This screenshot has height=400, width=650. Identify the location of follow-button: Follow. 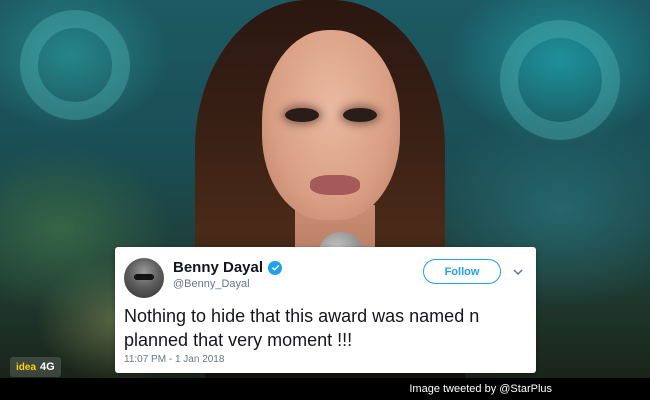
(462, 271).